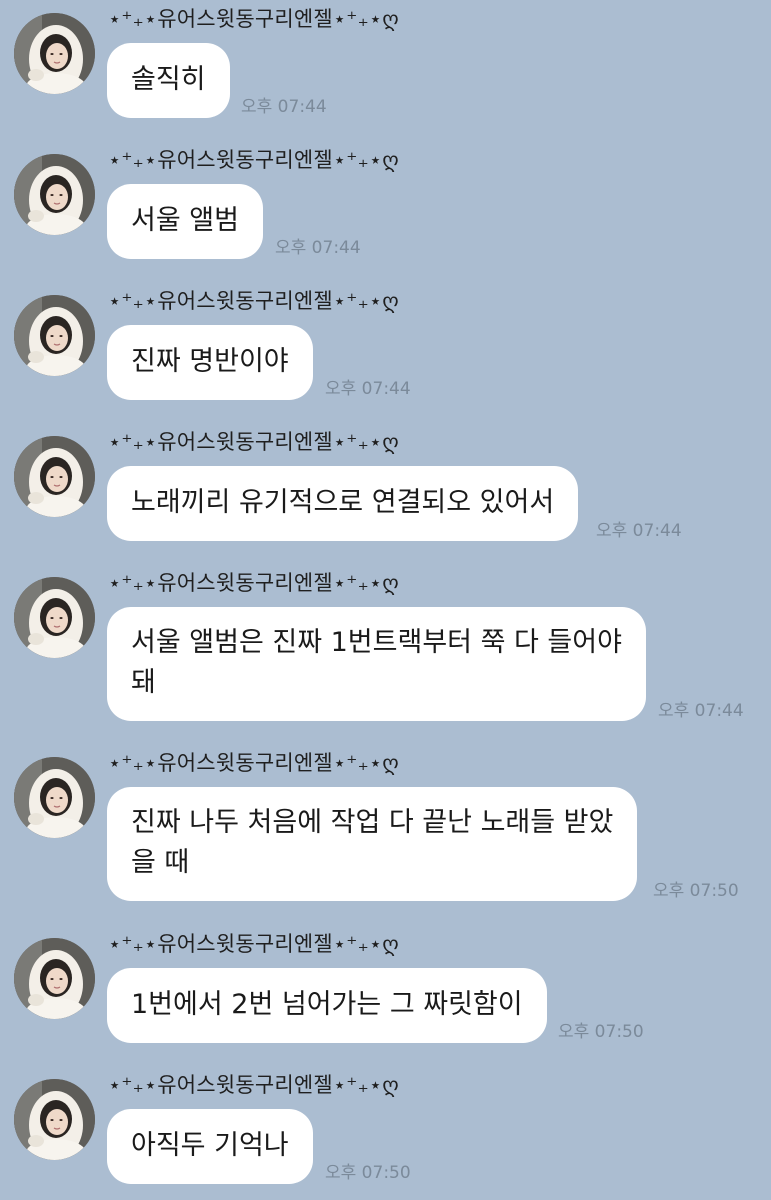 The height and width of the screenshot is (1200, 771). What do you see at coordinates (210, 1146) in the screenshot?
I see `message-bubble: 아직두 기억나` at bounding box center [210, 1146].